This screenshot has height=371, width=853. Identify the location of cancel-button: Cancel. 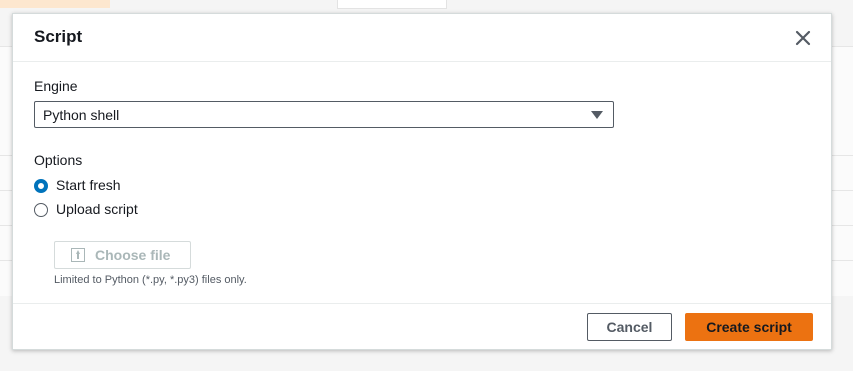
(629, 327).